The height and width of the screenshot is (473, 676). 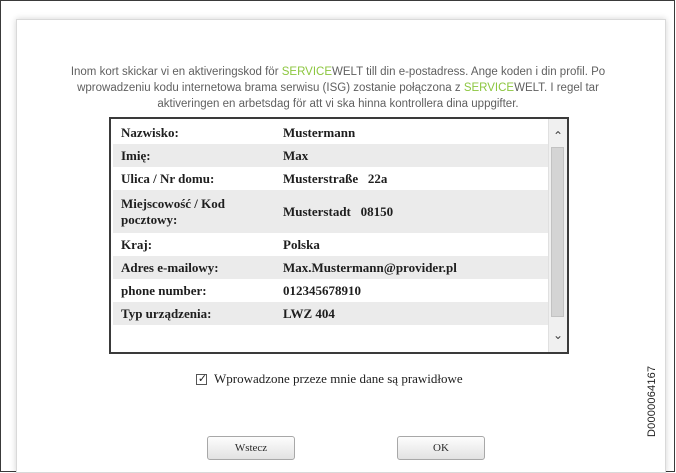 I want to click on back-button: Wstecz, so click(x=251, y=448).